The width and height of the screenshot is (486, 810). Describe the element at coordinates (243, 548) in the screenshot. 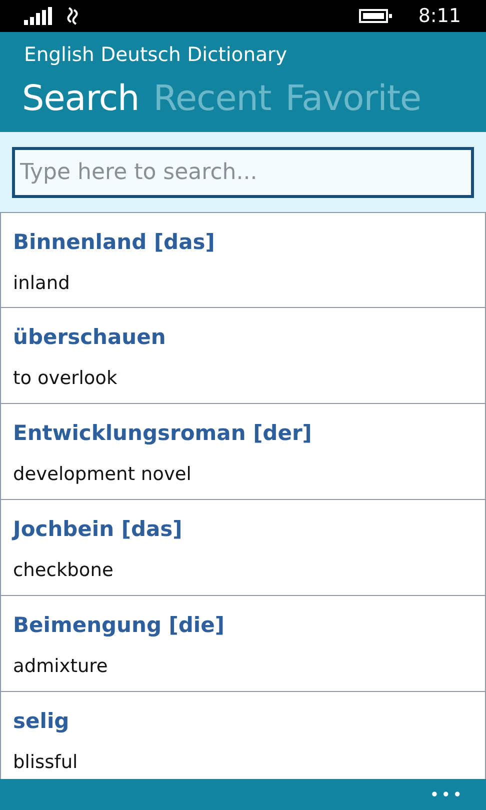

I see `entry-item: Jochbein [das] checkbone` at that location.